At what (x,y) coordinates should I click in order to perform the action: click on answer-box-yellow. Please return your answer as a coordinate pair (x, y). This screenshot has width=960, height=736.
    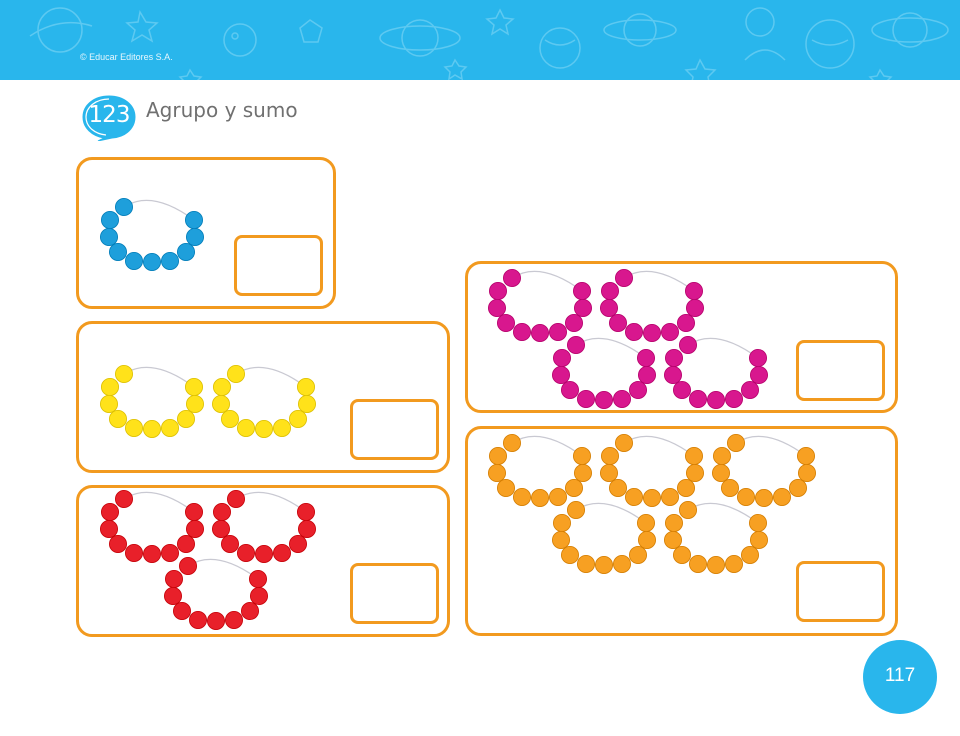
    Looking at the image, I should click on (394, 429).